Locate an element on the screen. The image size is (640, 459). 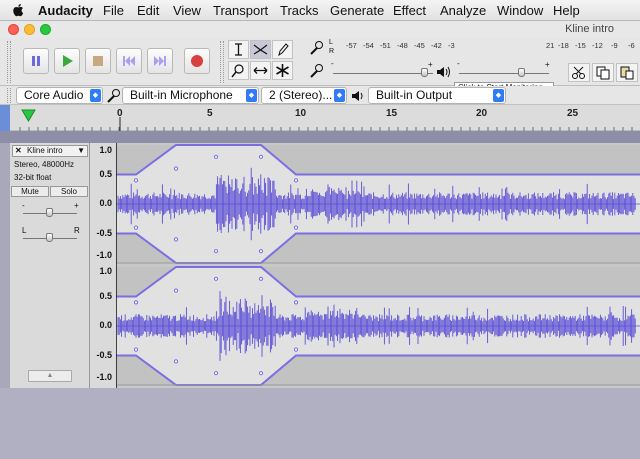
window-title: Kline intro is located at coordinates (589, 29).